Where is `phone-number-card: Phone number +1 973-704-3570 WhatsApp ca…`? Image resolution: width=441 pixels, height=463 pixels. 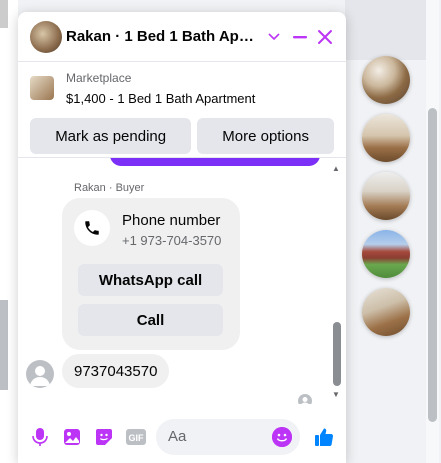
phone-number-card: Phone number +1 973-704-3570 WhatsApp ca… is located at coordinates (151, 274).